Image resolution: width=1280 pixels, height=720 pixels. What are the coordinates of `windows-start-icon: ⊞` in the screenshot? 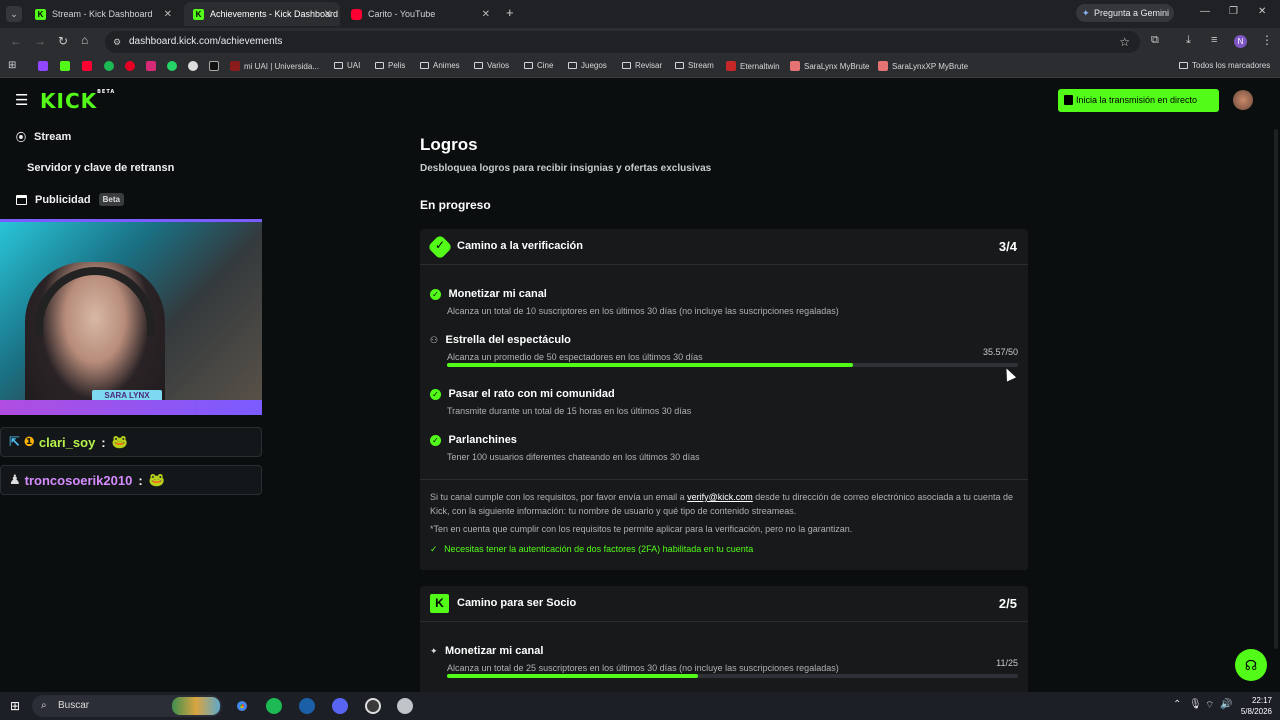 It's located at (15, 706).